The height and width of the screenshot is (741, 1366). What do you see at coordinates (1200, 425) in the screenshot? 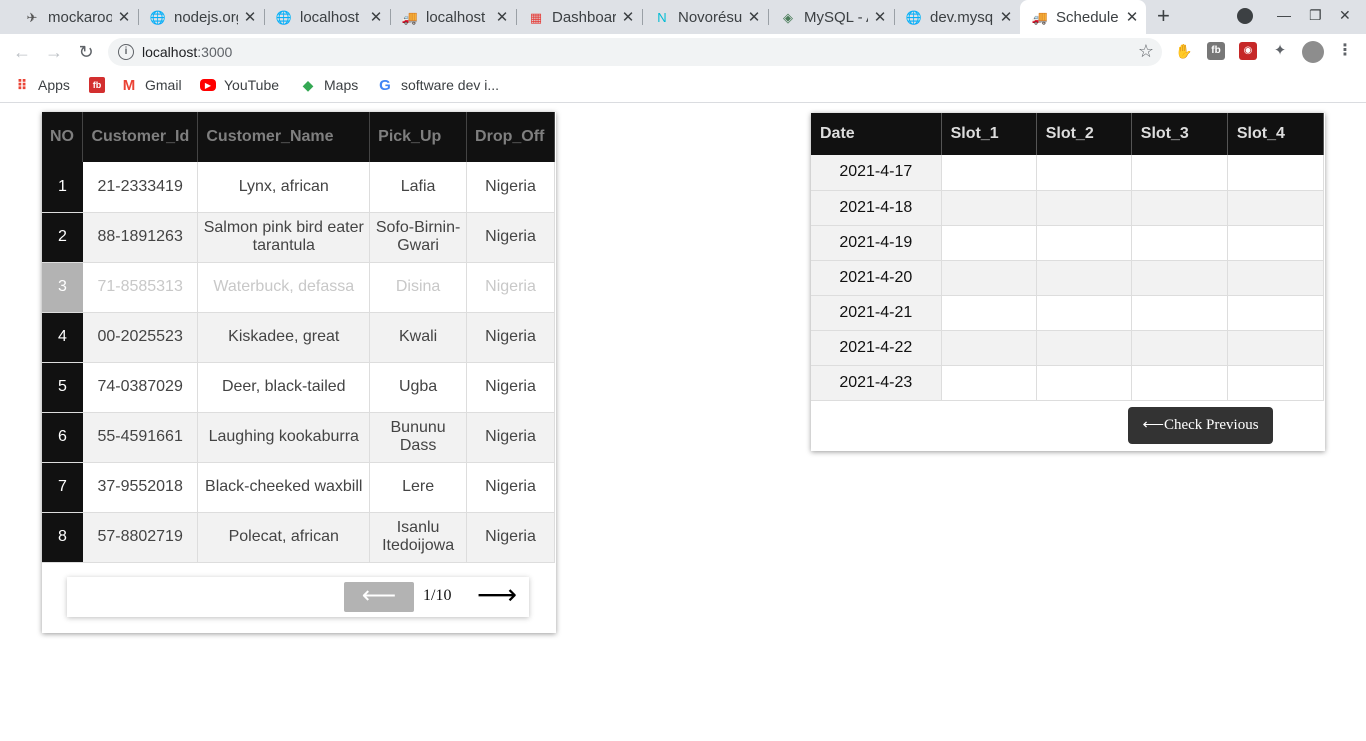
I see `check-previous-button: ⟵Check Previous` at bounding box center [1200, 425].